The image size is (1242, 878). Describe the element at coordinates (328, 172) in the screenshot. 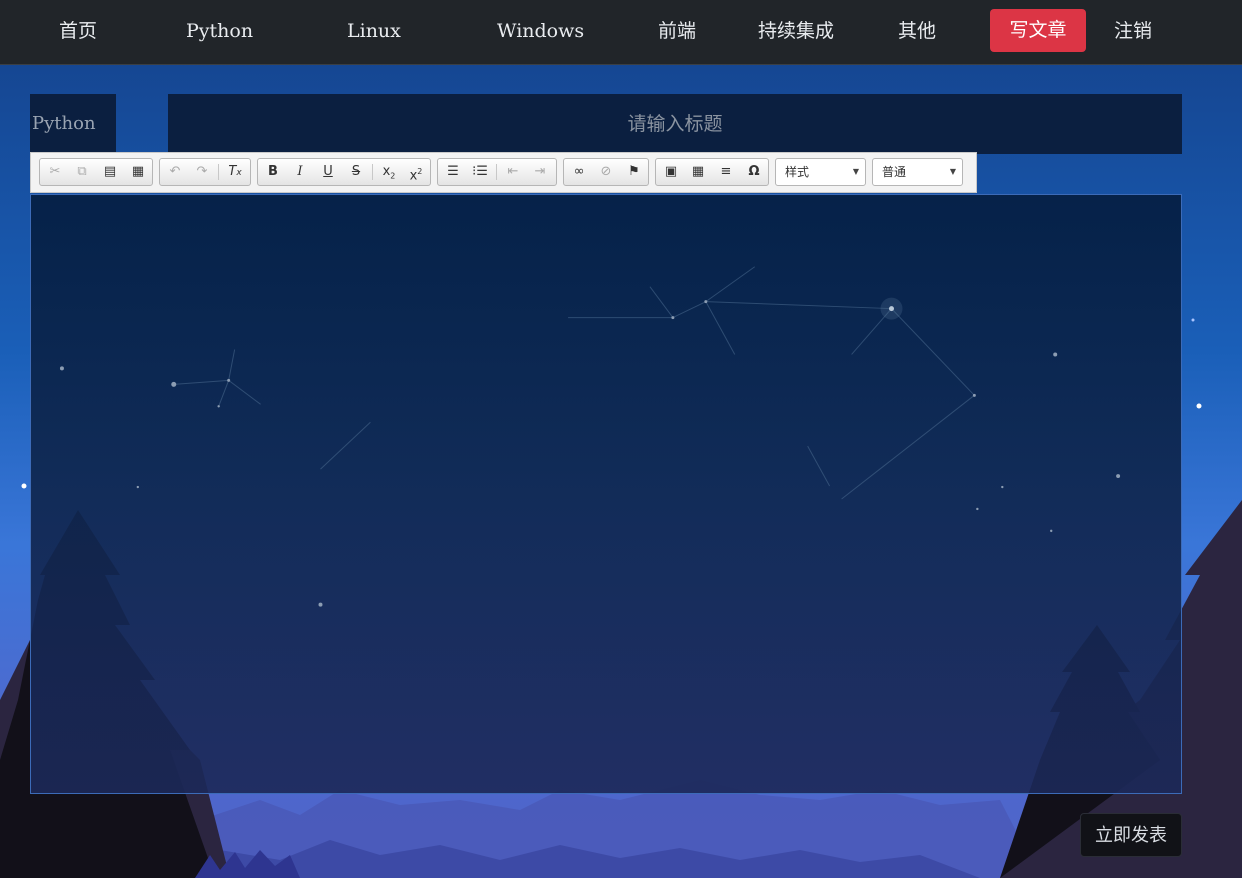

I see `underline-icon: U` at that location.